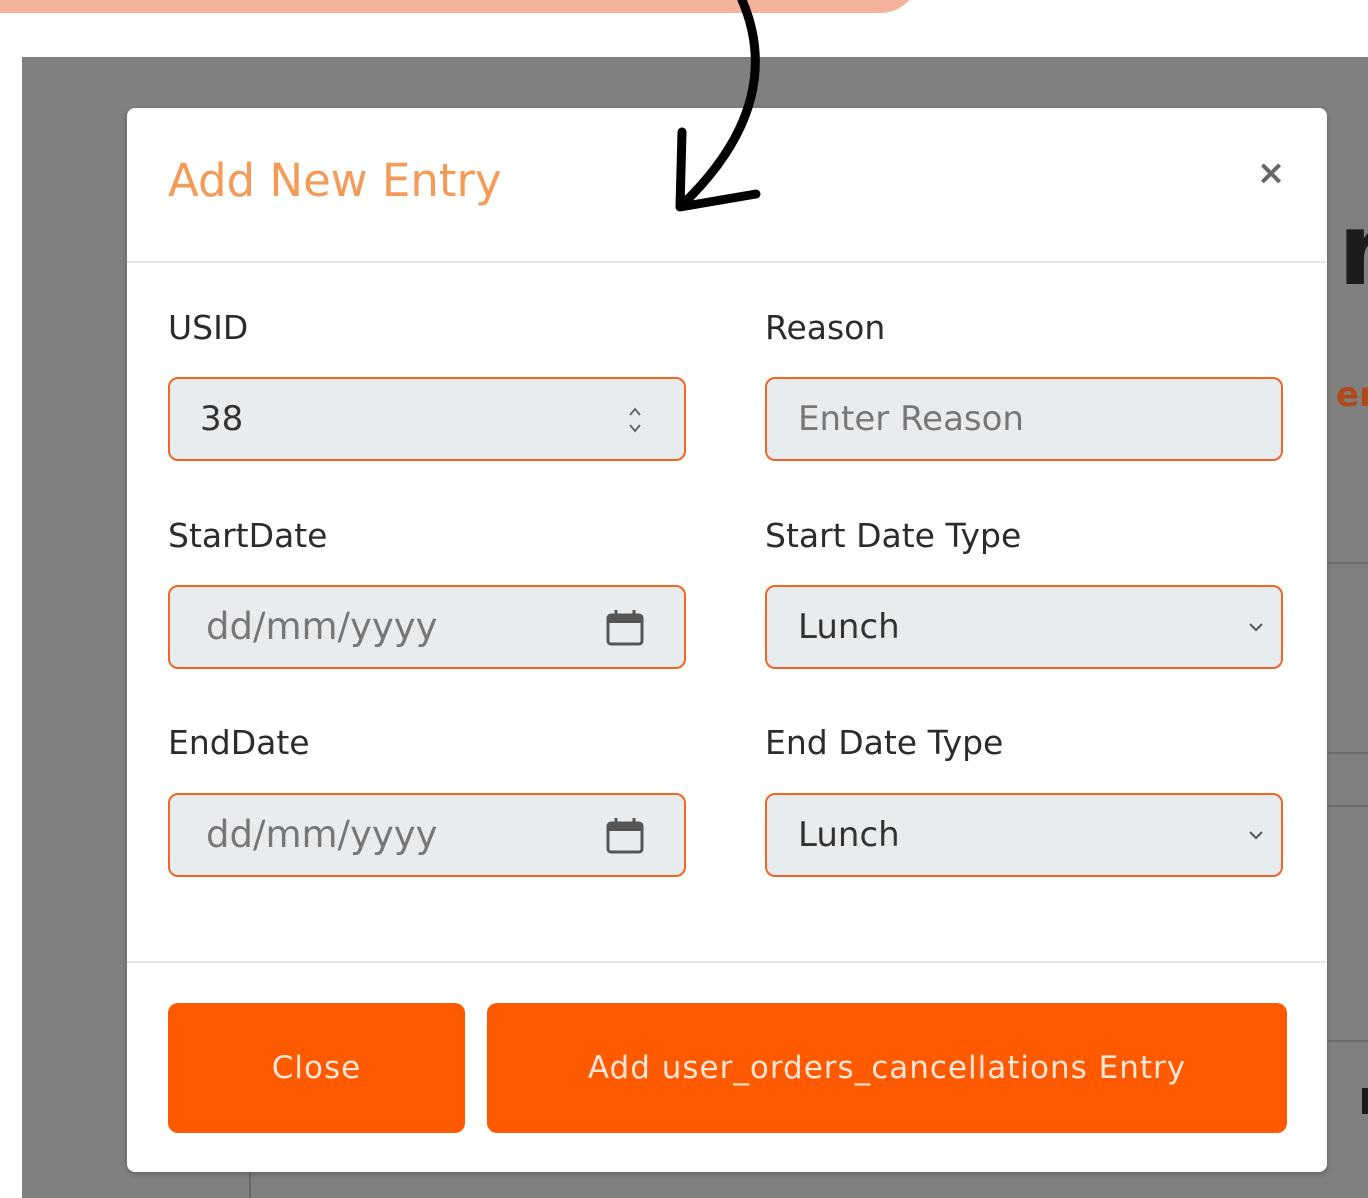 The height and width of the screenshot is (1198, 1368). I want to click on start-date-type-label: Start Date Type, so click(893, 535).